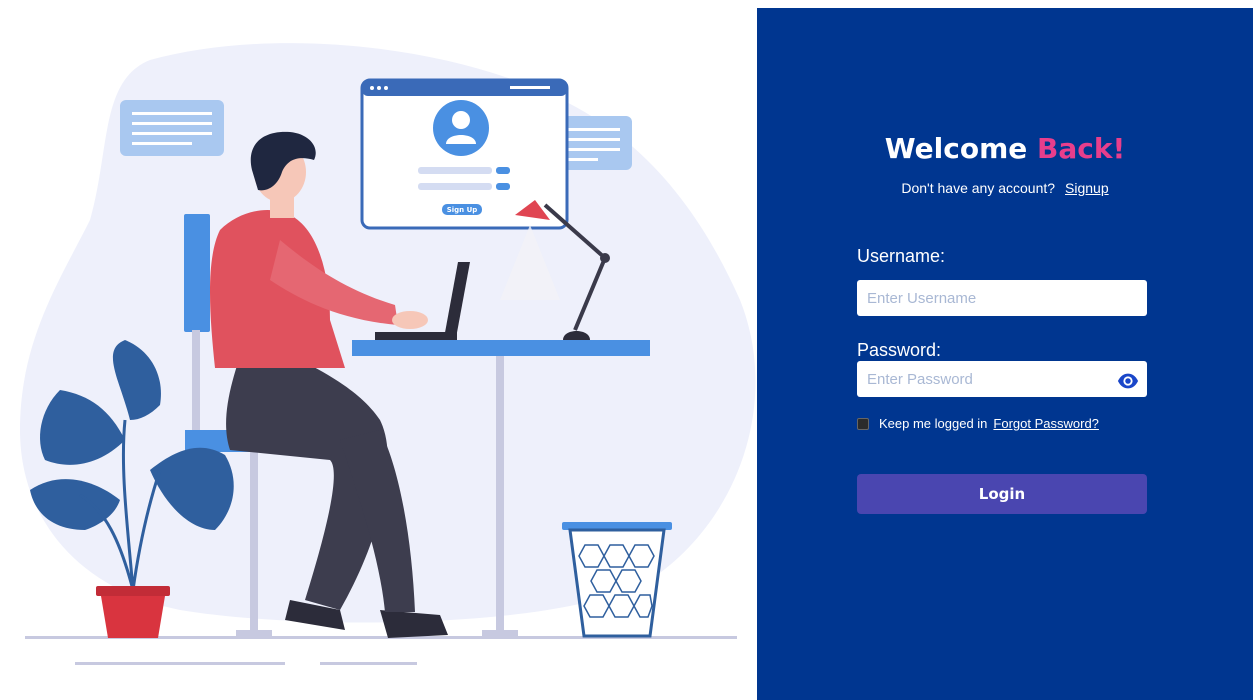  What do you see at coordinates (933, 423) in the screenshot?
I see `remember-label: Keep me logged in` at bounding box center [933, 423].